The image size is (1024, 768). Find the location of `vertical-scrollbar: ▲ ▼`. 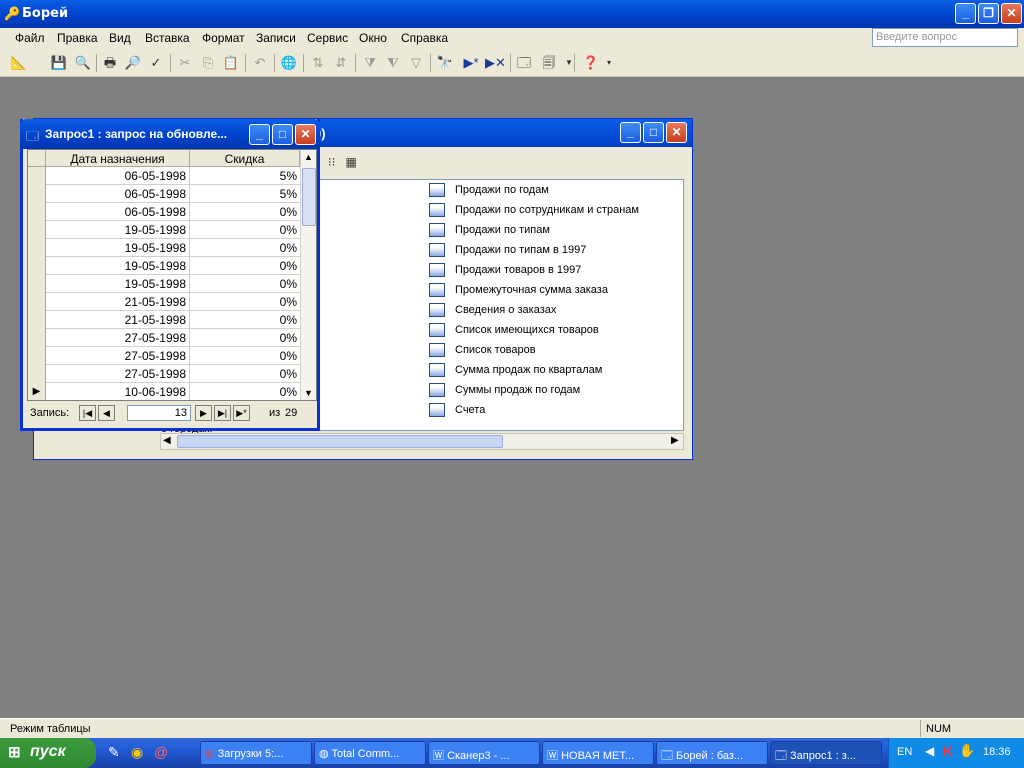

vertical-scrollbar: ▲ ▼ is located at coordinates (308, 275).